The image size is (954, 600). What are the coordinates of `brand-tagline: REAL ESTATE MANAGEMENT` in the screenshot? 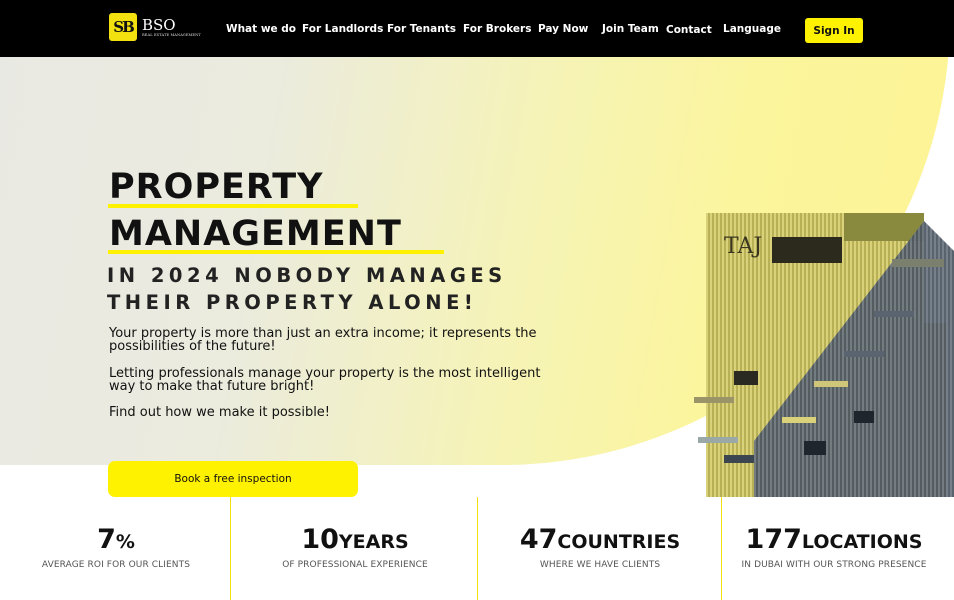 It's located at (171, 34).